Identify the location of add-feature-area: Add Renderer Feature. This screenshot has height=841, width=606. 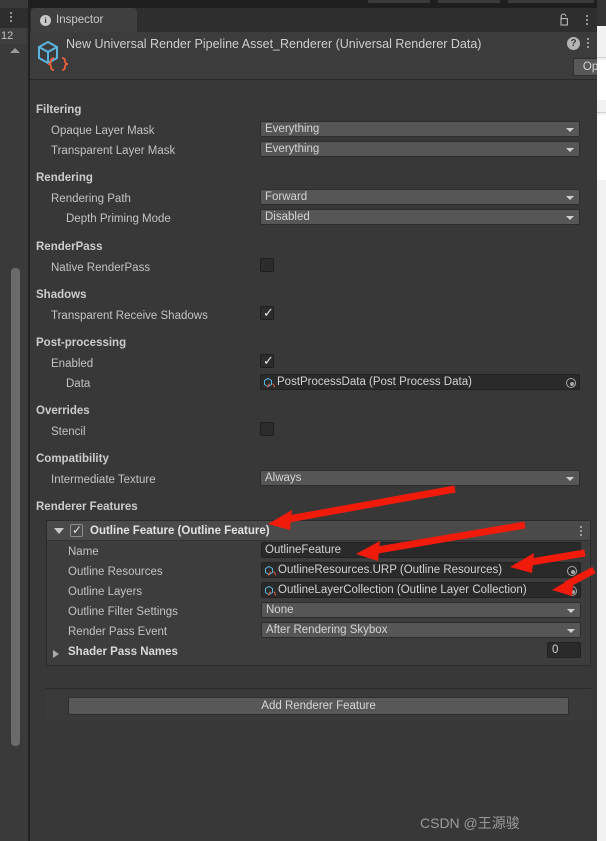
(318, 704).